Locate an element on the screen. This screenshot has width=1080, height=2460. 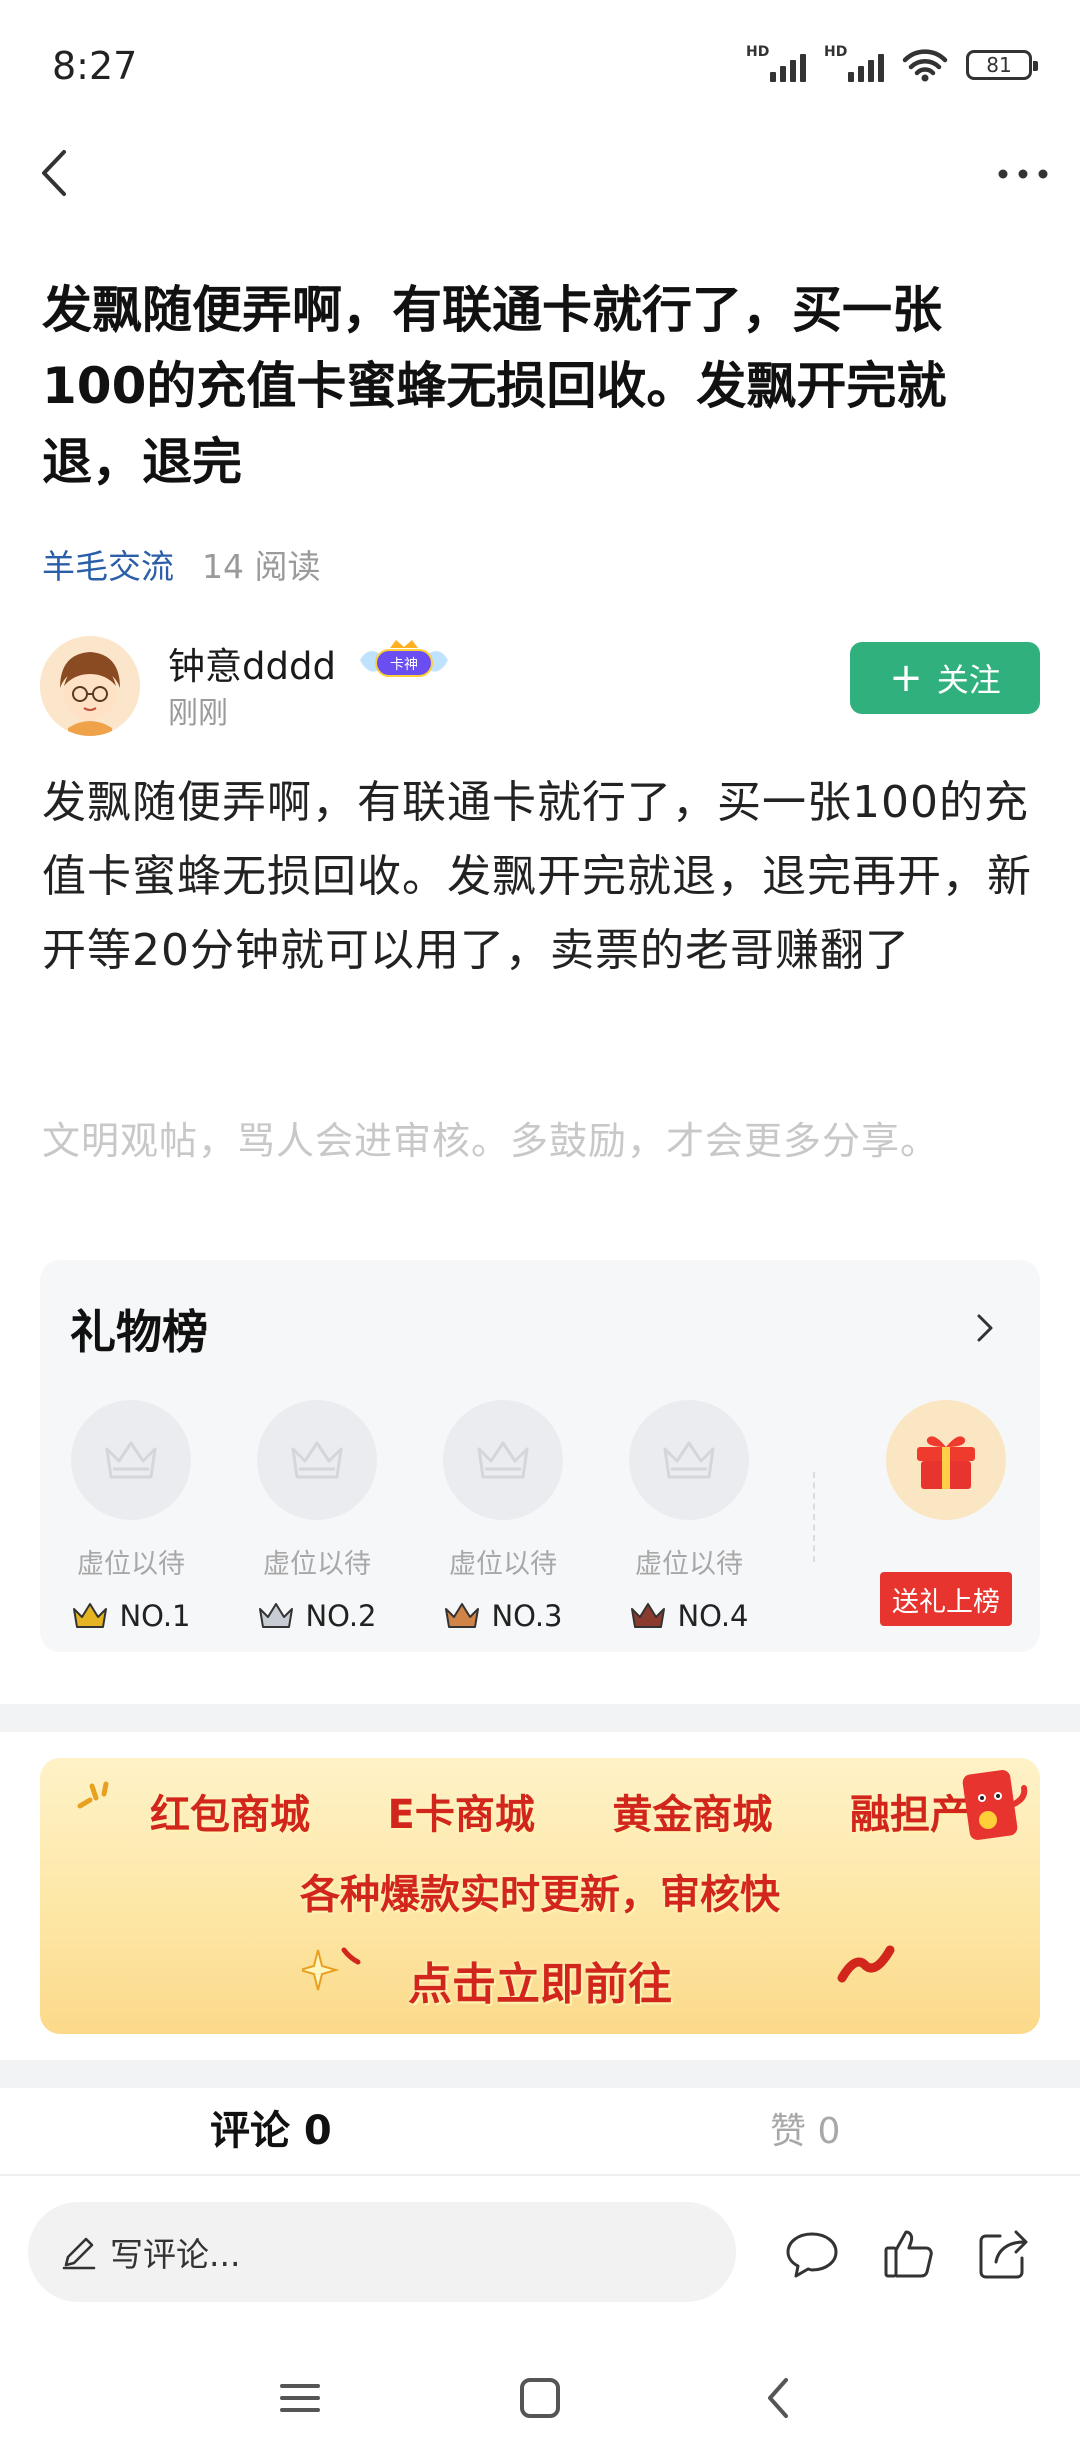
slot-rank-label: NO.2 is located at coordinates (341, 1616).